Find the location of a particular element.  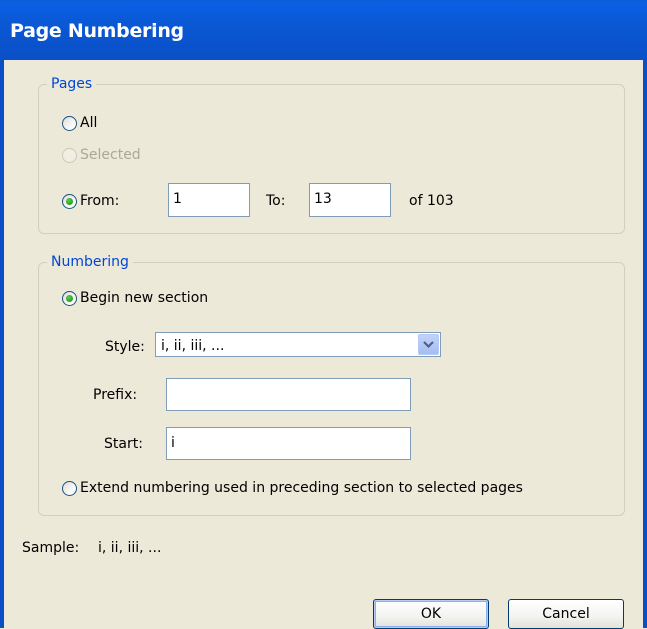

sample-label: Sample: is located at coordinates (51, 548).